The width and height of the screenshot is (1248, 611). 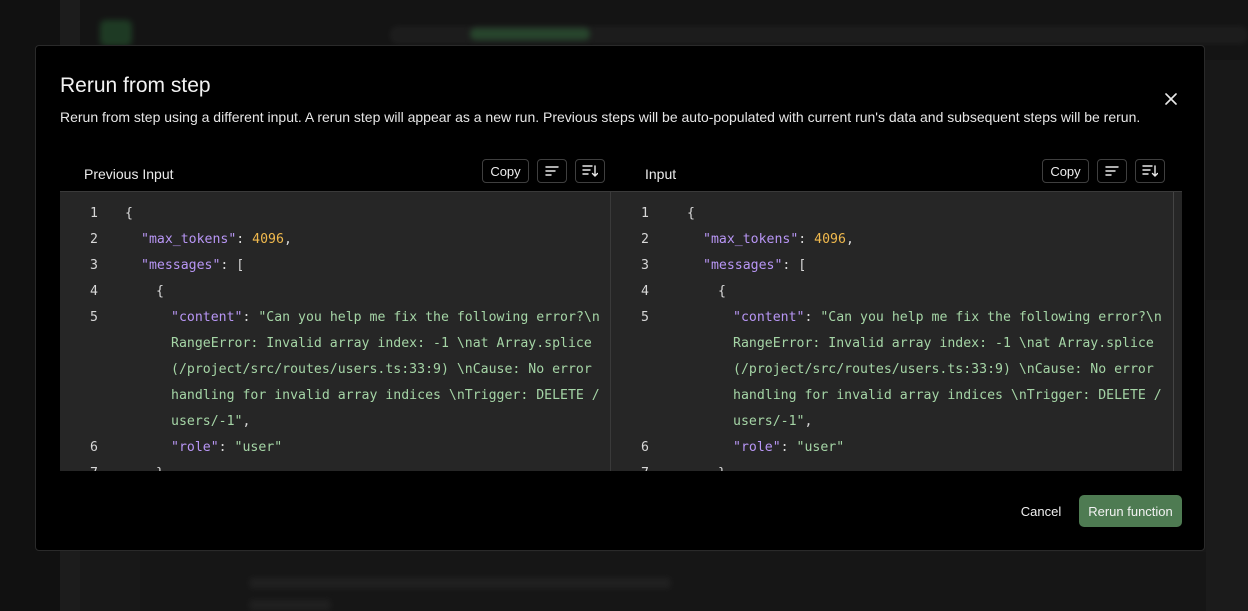 What do you see at coordinates (1130, 511) in the screenshot?
I see `rerun-function-button: Rerun function` at bounding box center [1130, 511].